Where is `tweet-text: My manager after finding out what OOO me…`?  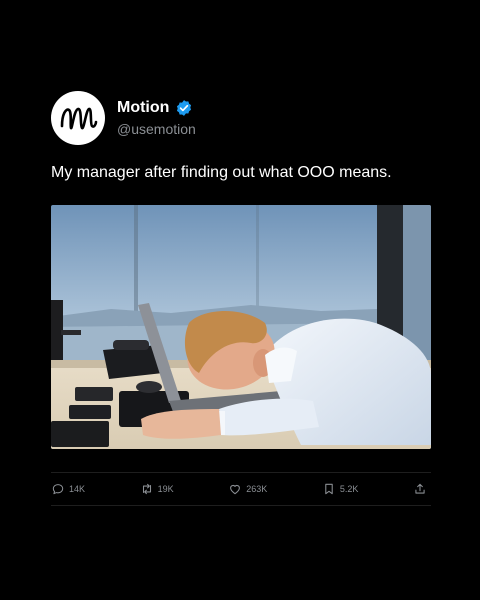
tweet-text: My manager after finding out what OOO me… is located at coordinates (221, 172).